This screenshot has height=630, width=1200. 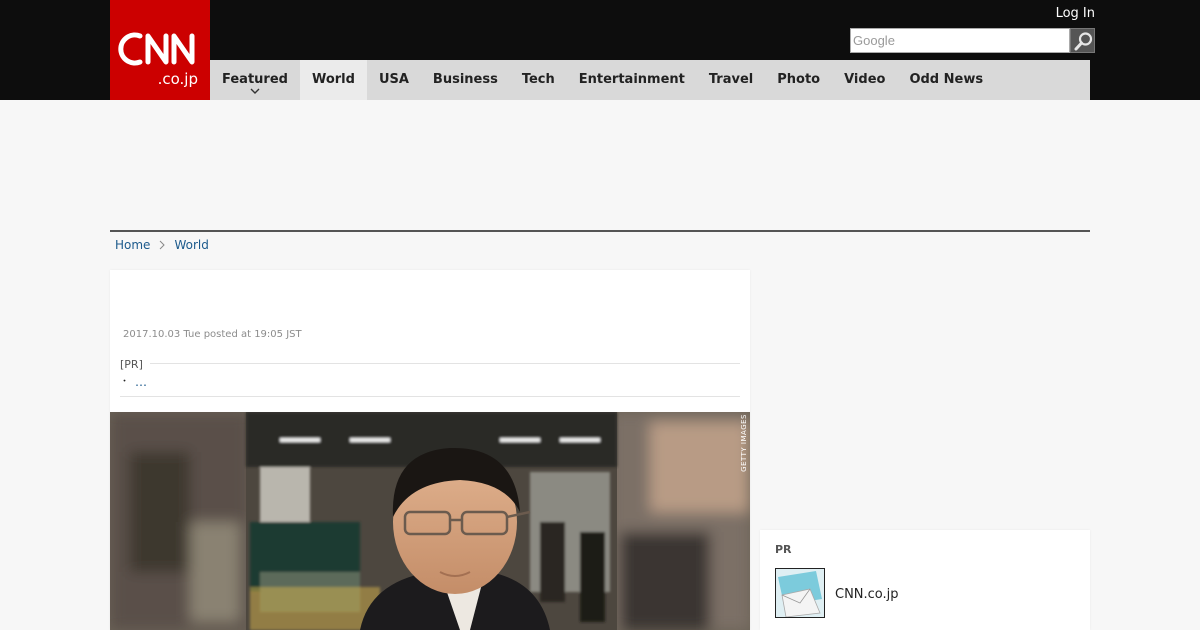 I want to click on login-link: Log In, so click(x=1075, y=13).